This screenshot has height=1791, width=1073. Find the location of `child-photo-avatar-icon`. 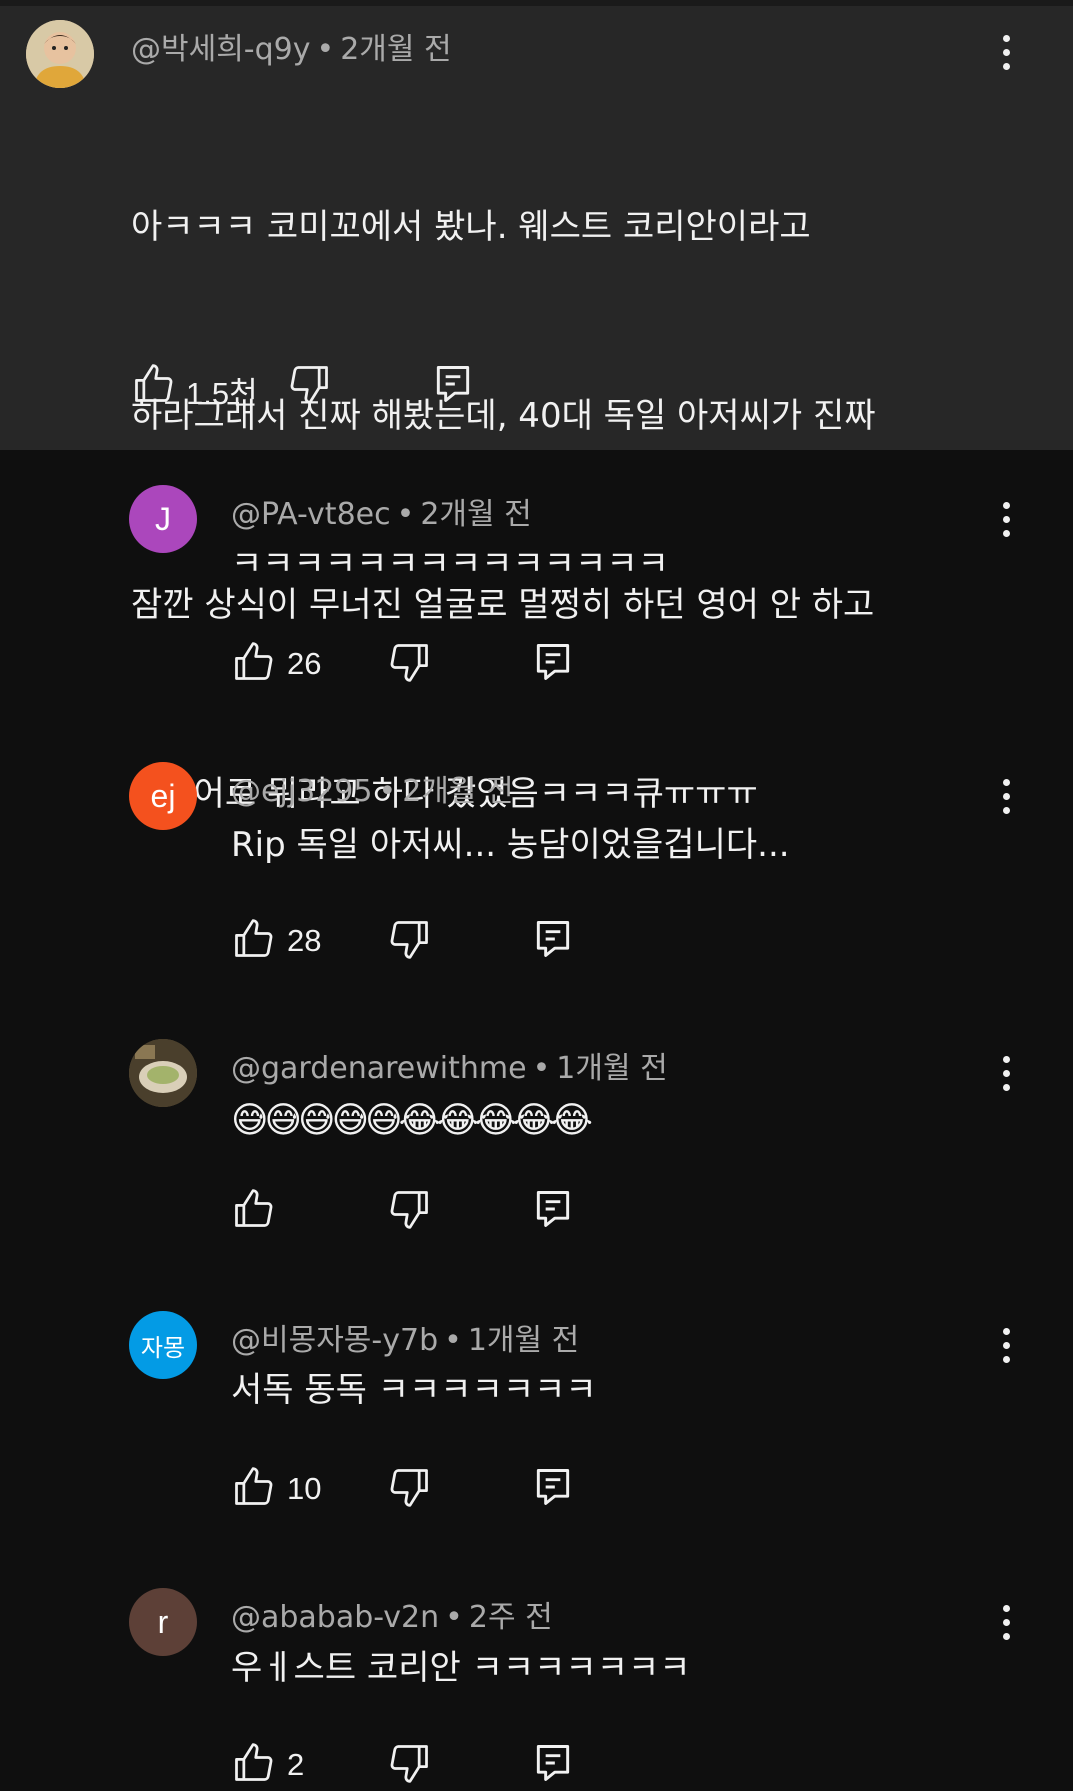

child-photo-avatar-icon is located at coordinates (60, 54).